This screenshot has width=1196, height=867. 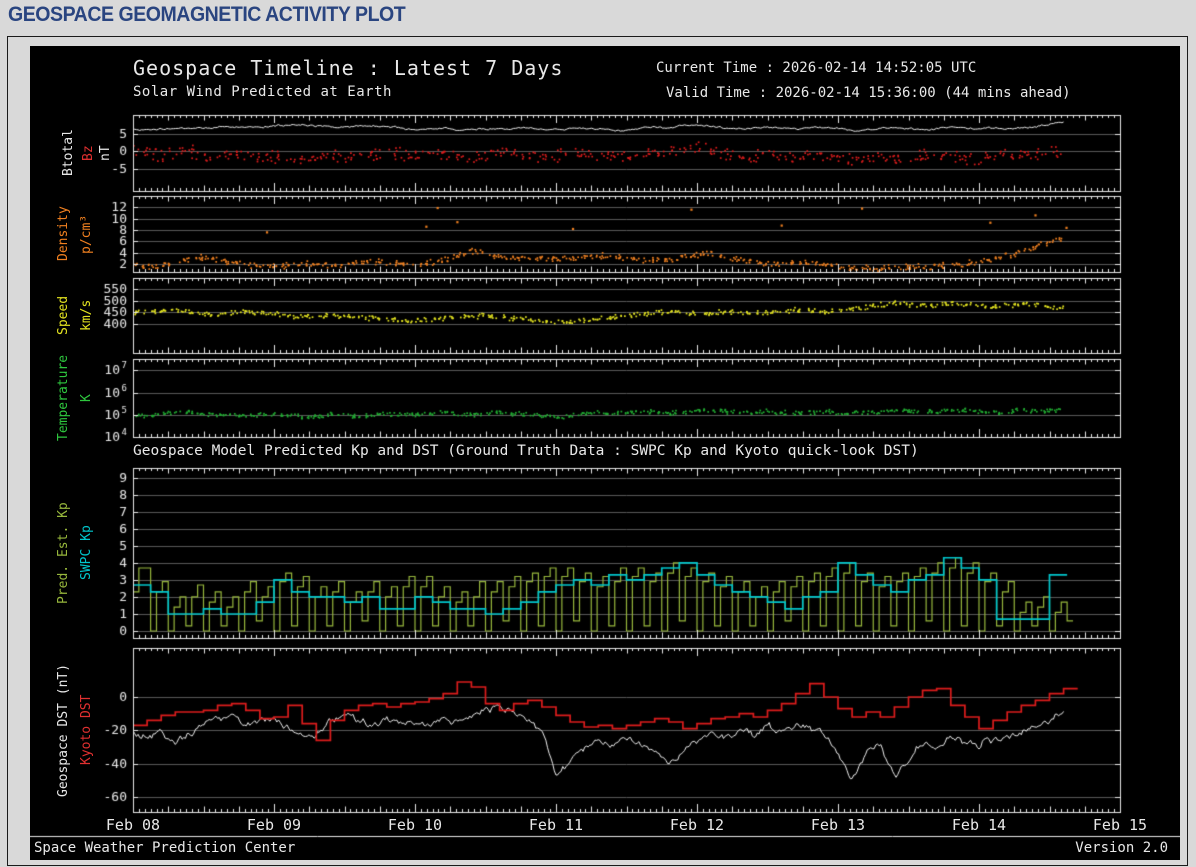 I want to click on x-tick-label: Feb 14, so click(x=979, y=825).